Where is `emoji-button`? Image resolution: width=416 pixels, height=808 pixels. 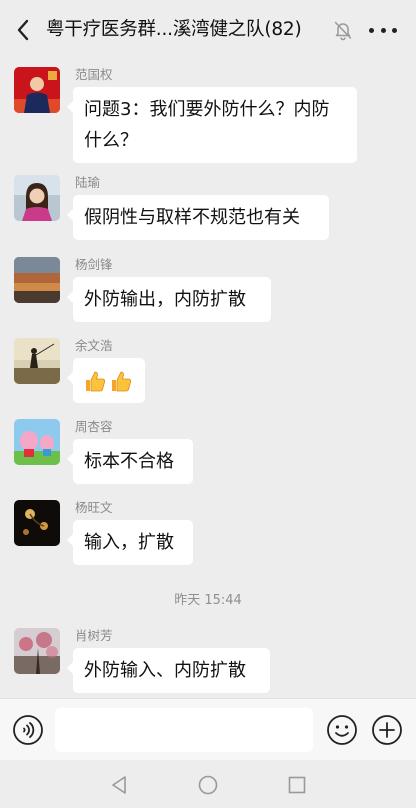
emoji-button is located at coordinates (342, 730).